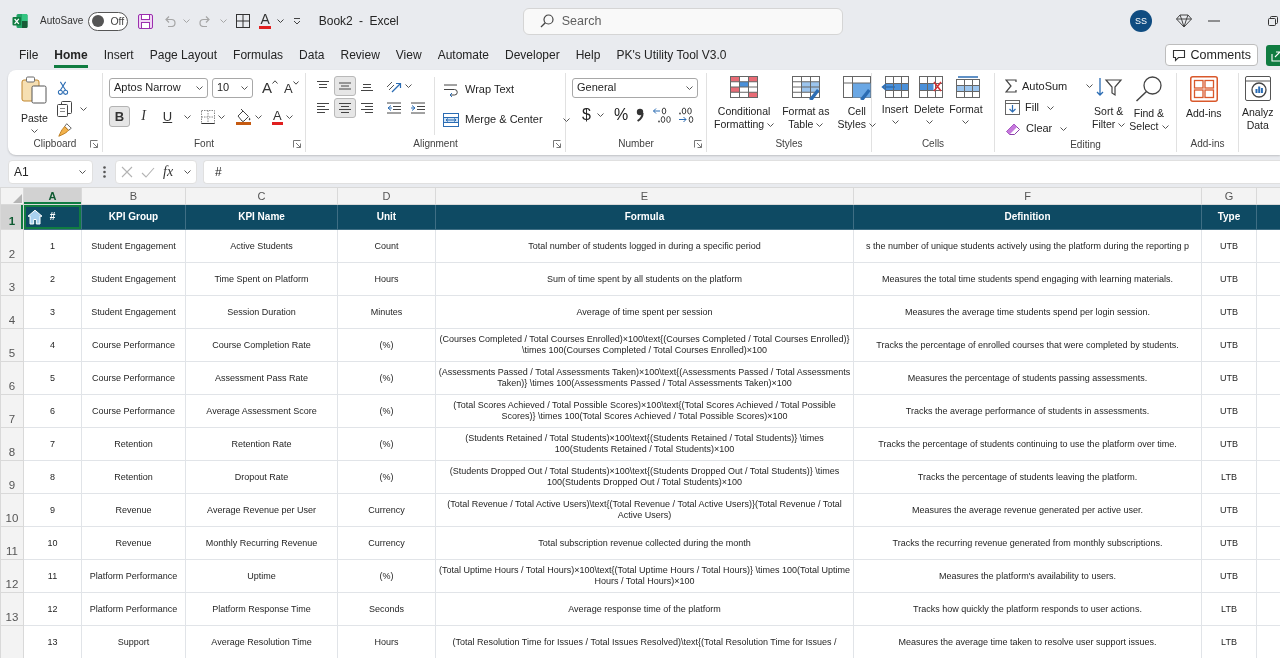  Describe the element at coordinates (1211, 55) in the screenshot. I see `comments-button: Comments` at that location.